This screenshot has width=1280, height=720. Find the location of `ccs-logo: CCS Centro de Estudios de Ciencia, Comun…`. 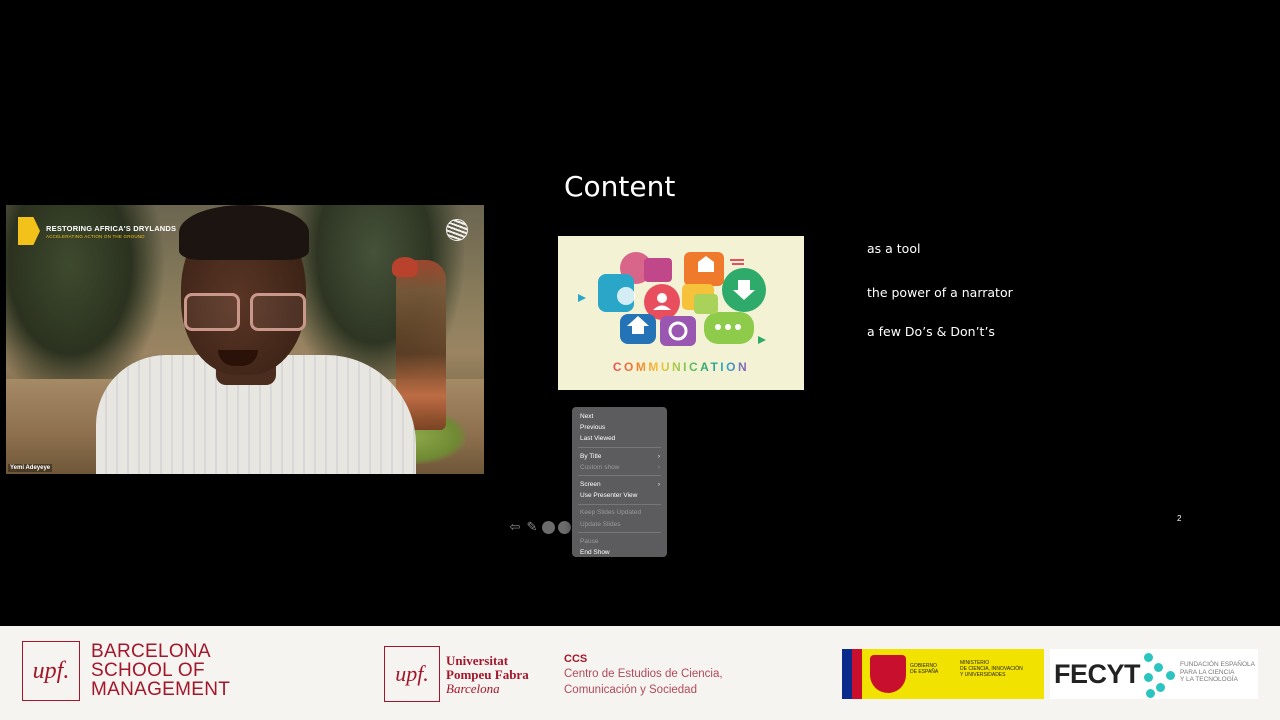

ccs-logo: CCS Centro de Estudios de Ciencia, Comun… is located at coordinates (643, 675).